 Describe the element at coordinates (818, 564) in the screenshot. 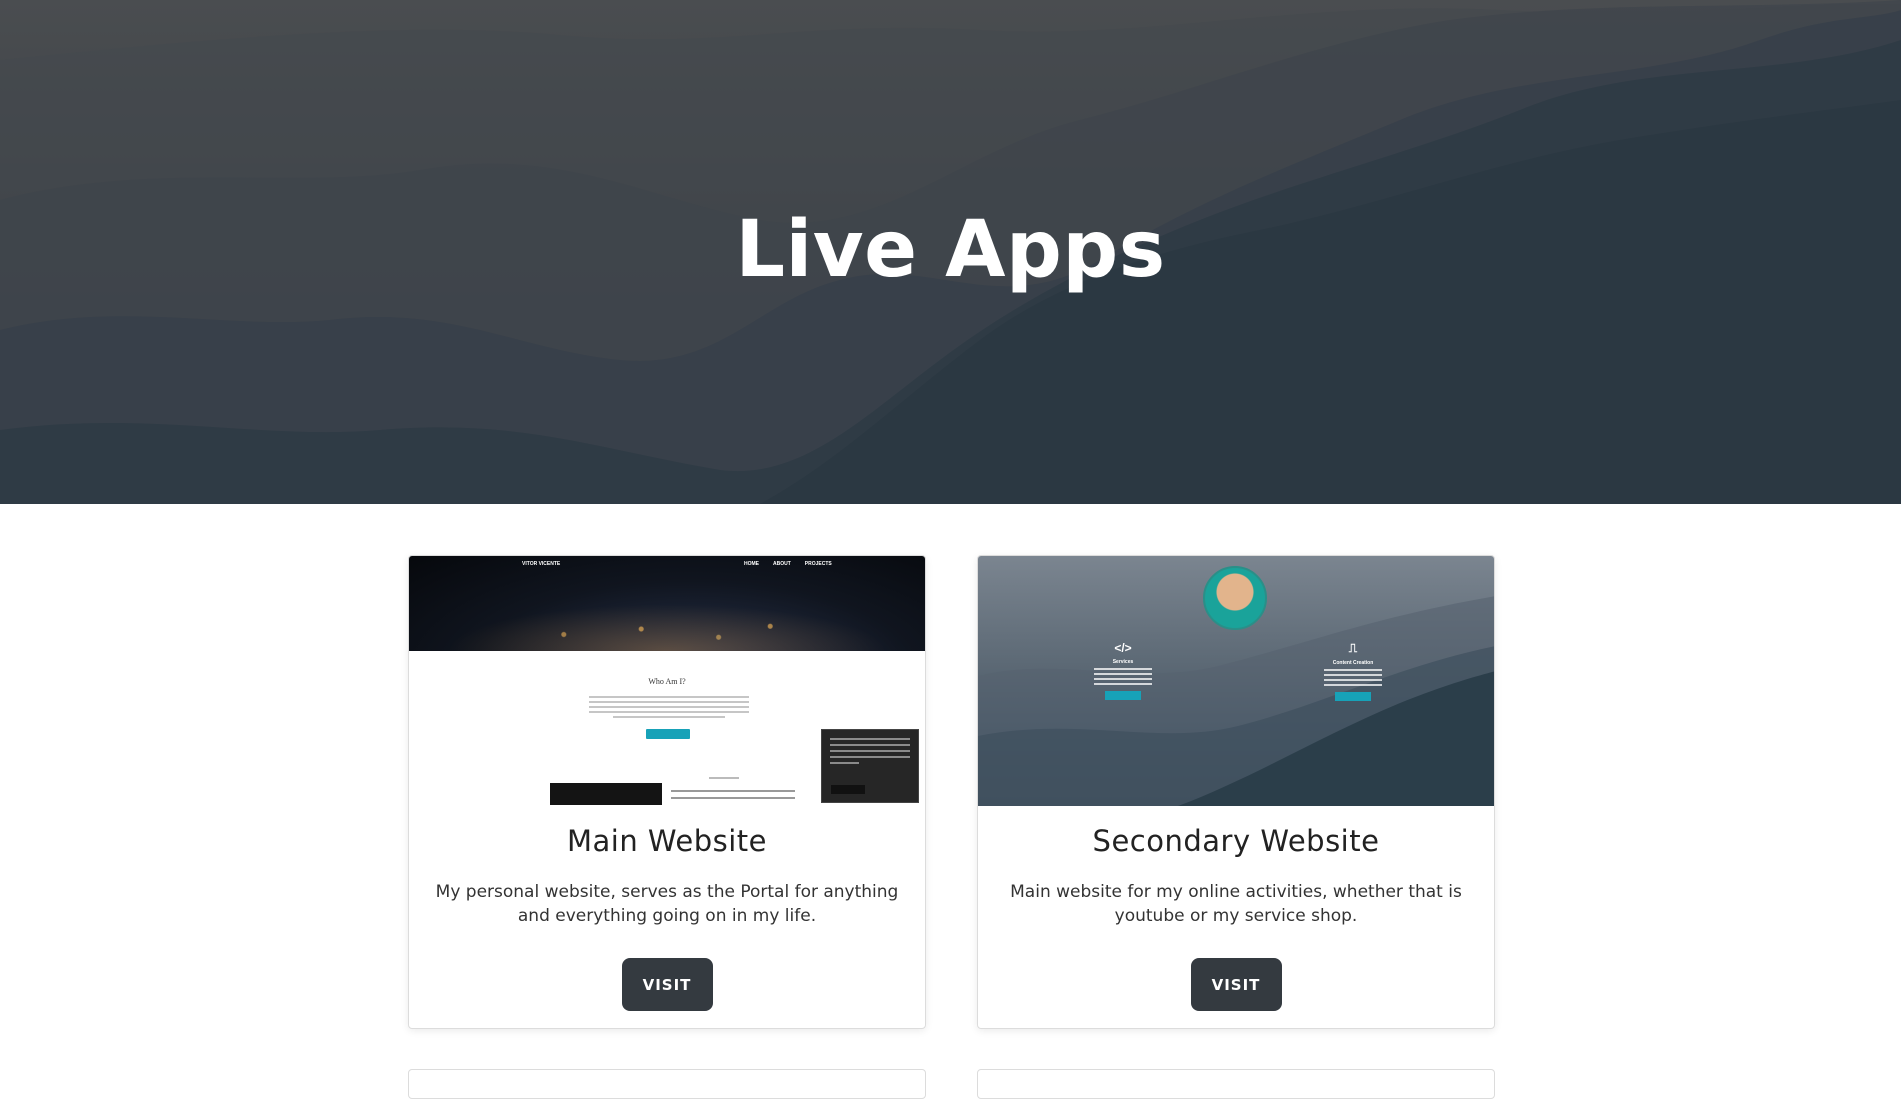

I see `thumbnail-nav-link: PROJECTS` at that location.